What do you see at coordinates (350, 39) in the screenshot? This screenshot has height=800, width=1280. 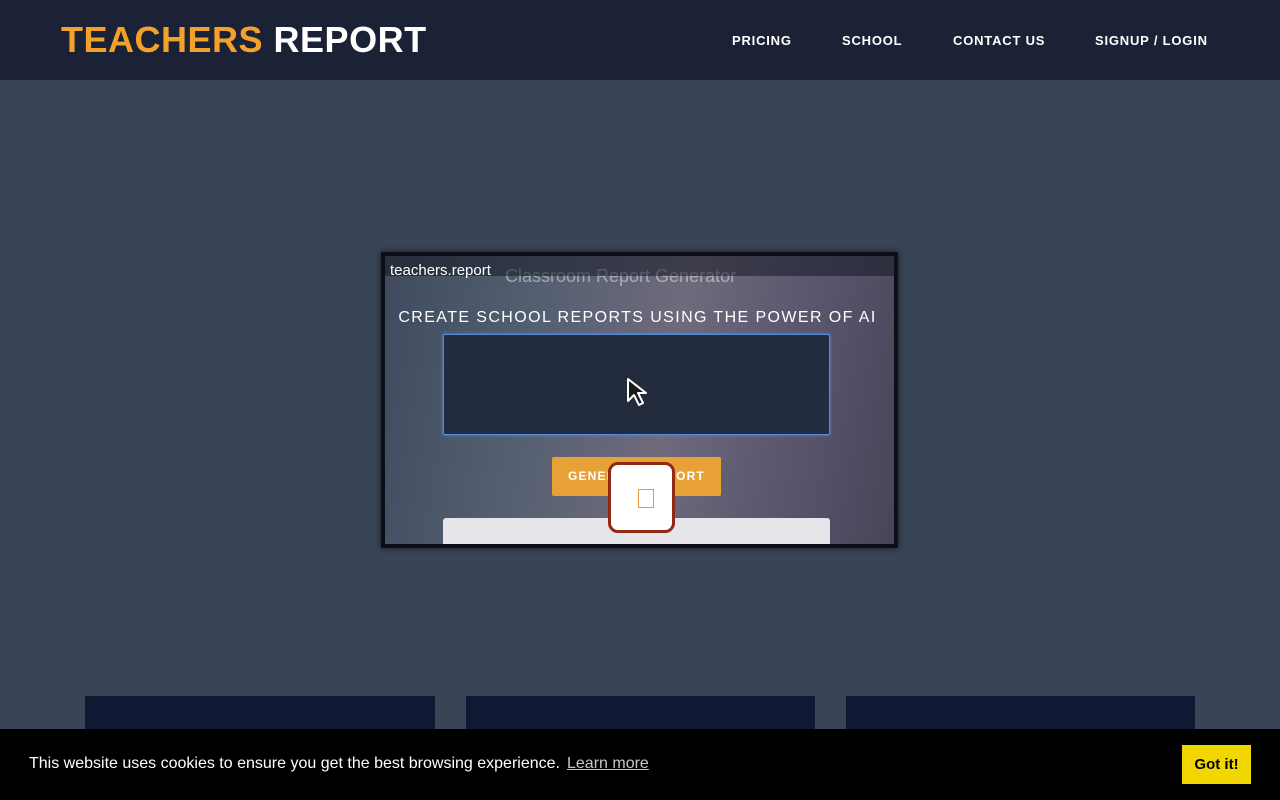 I see `logo-report: REPORT` at bounding box center [350, 39].